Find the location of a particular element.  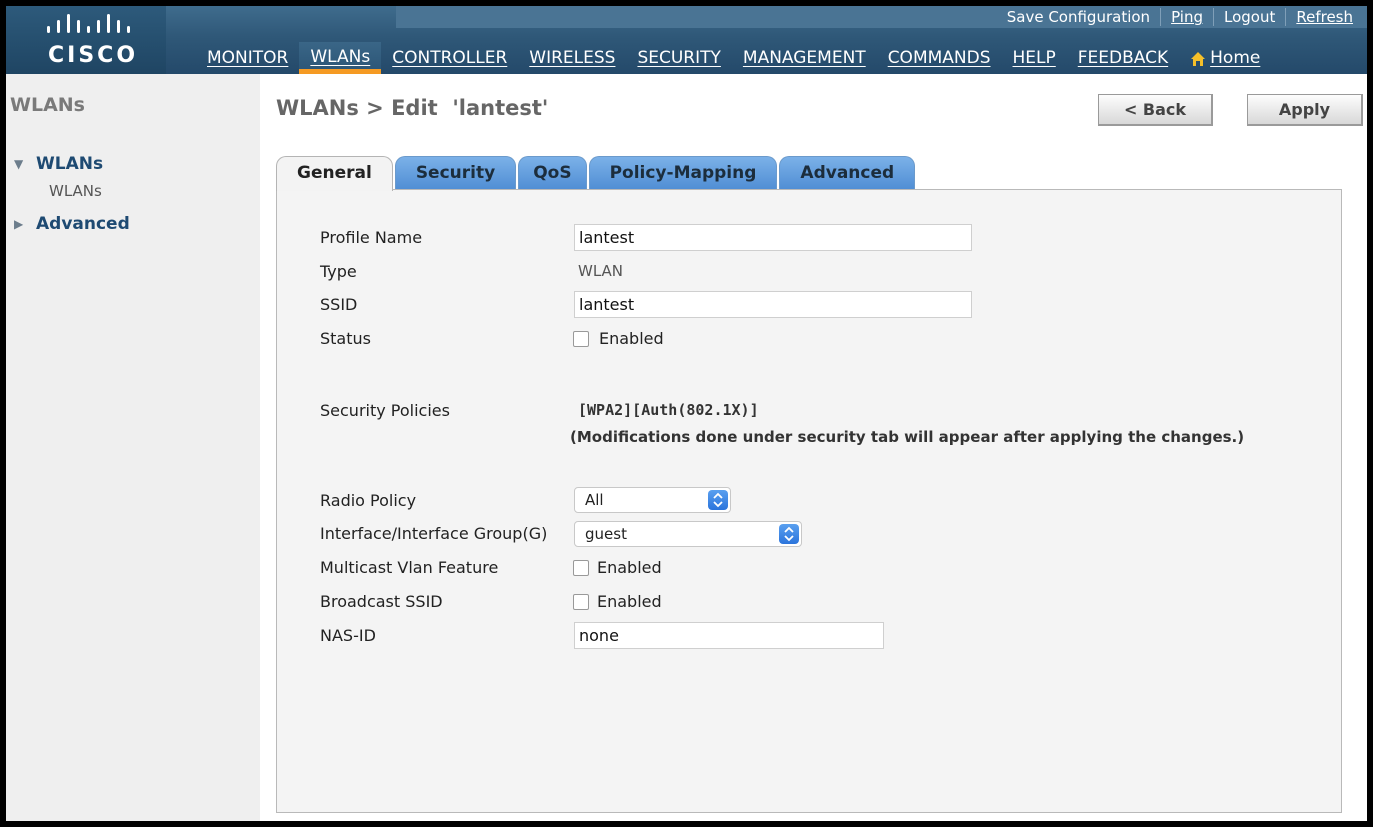

tab-general: General is located at coordinates (334, 173).